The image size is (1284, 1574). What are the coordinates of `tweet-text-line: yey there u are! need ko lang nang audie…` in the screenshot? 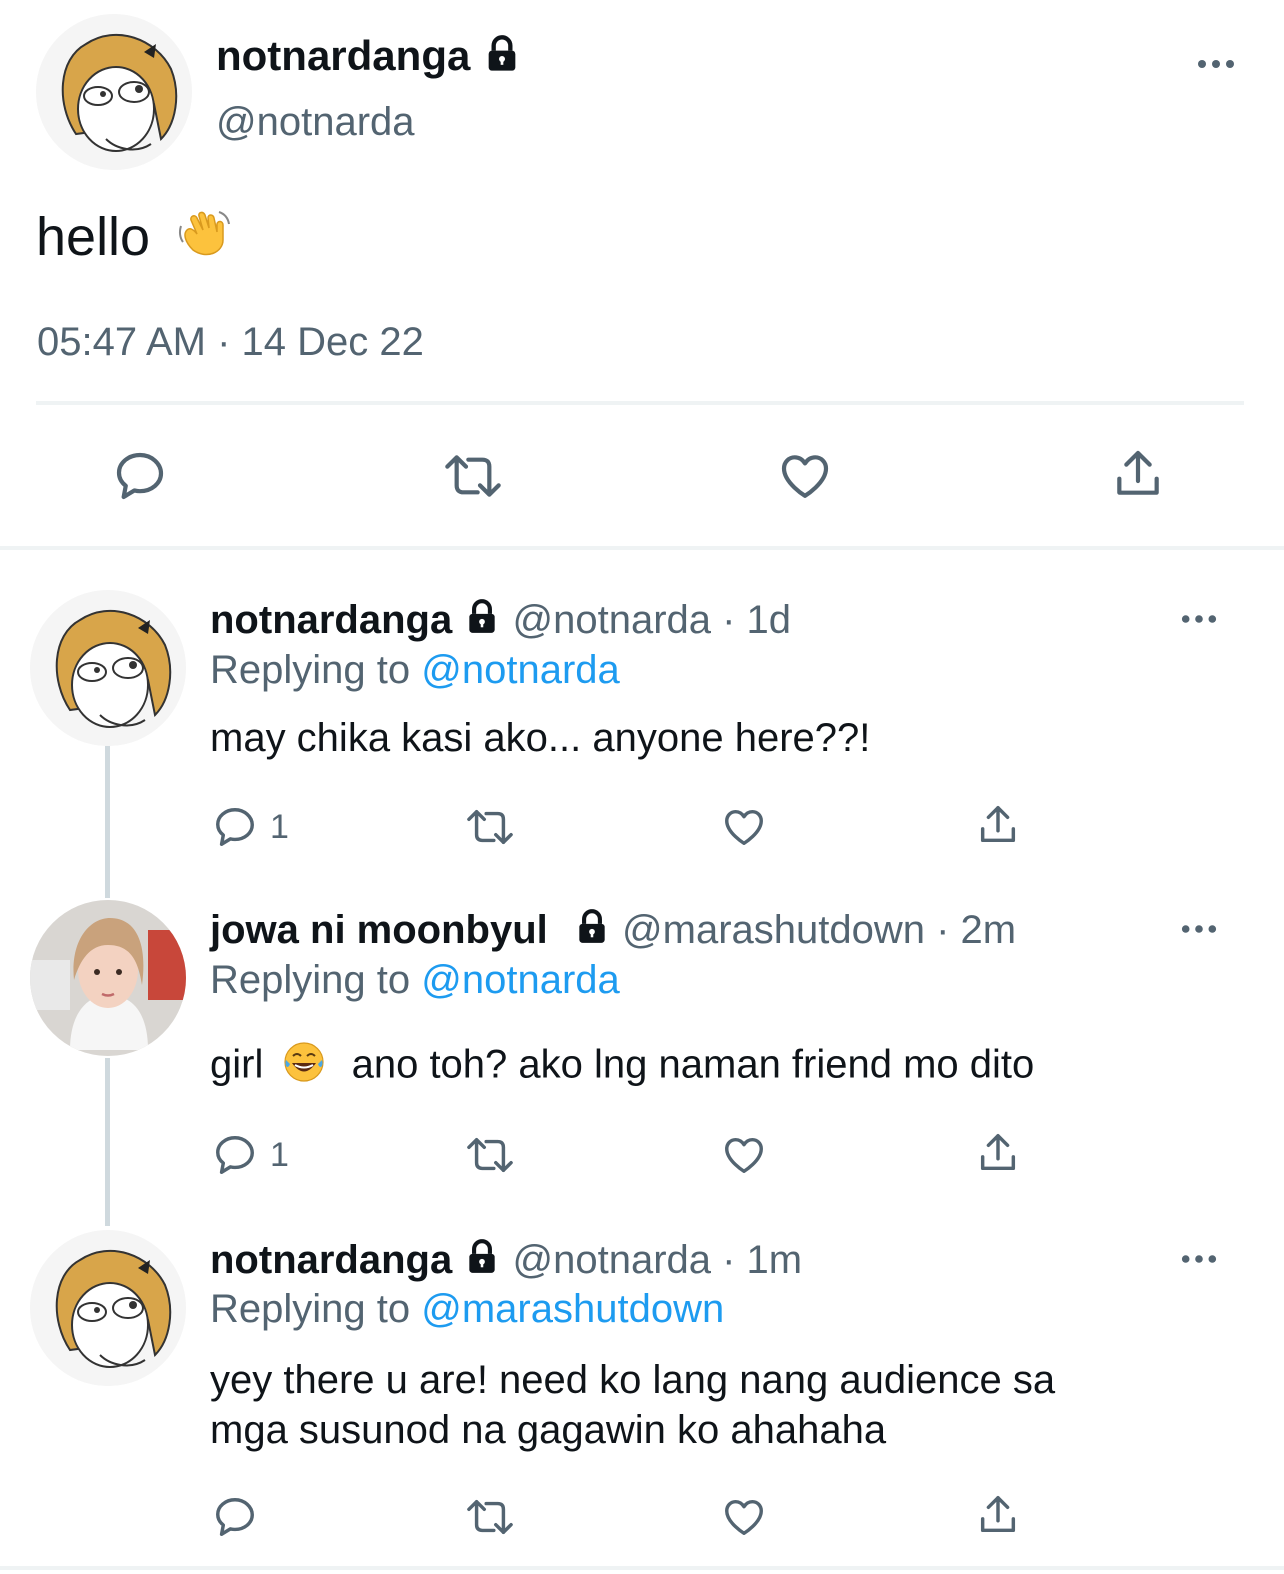 It's located at (633, 1380).